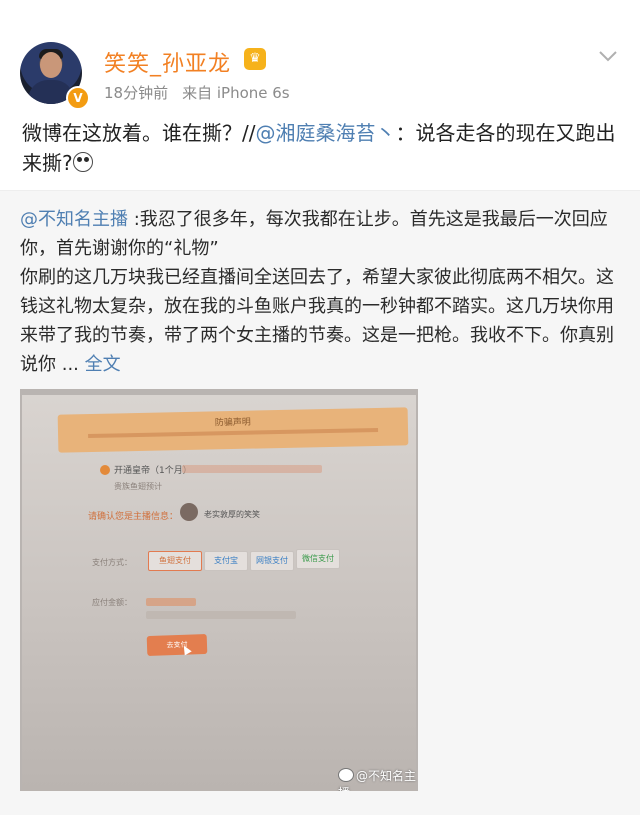  What do you see at coordinates (105, 470) in the screenshot?
I see `coin-icon` at bounding box center [105, 470].